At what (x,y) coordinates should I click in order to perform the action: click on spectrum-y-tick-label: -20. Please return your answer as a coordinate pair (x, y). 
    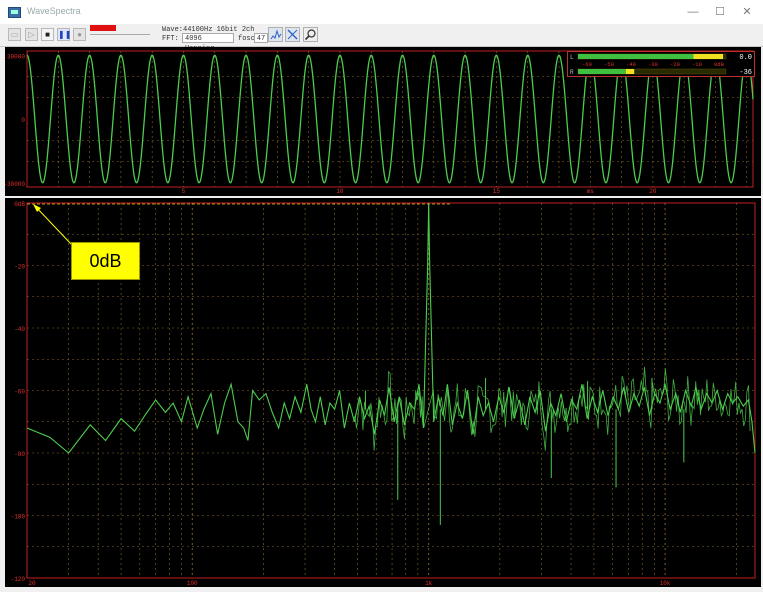
    Looking at the image, I should click on (19, 267).